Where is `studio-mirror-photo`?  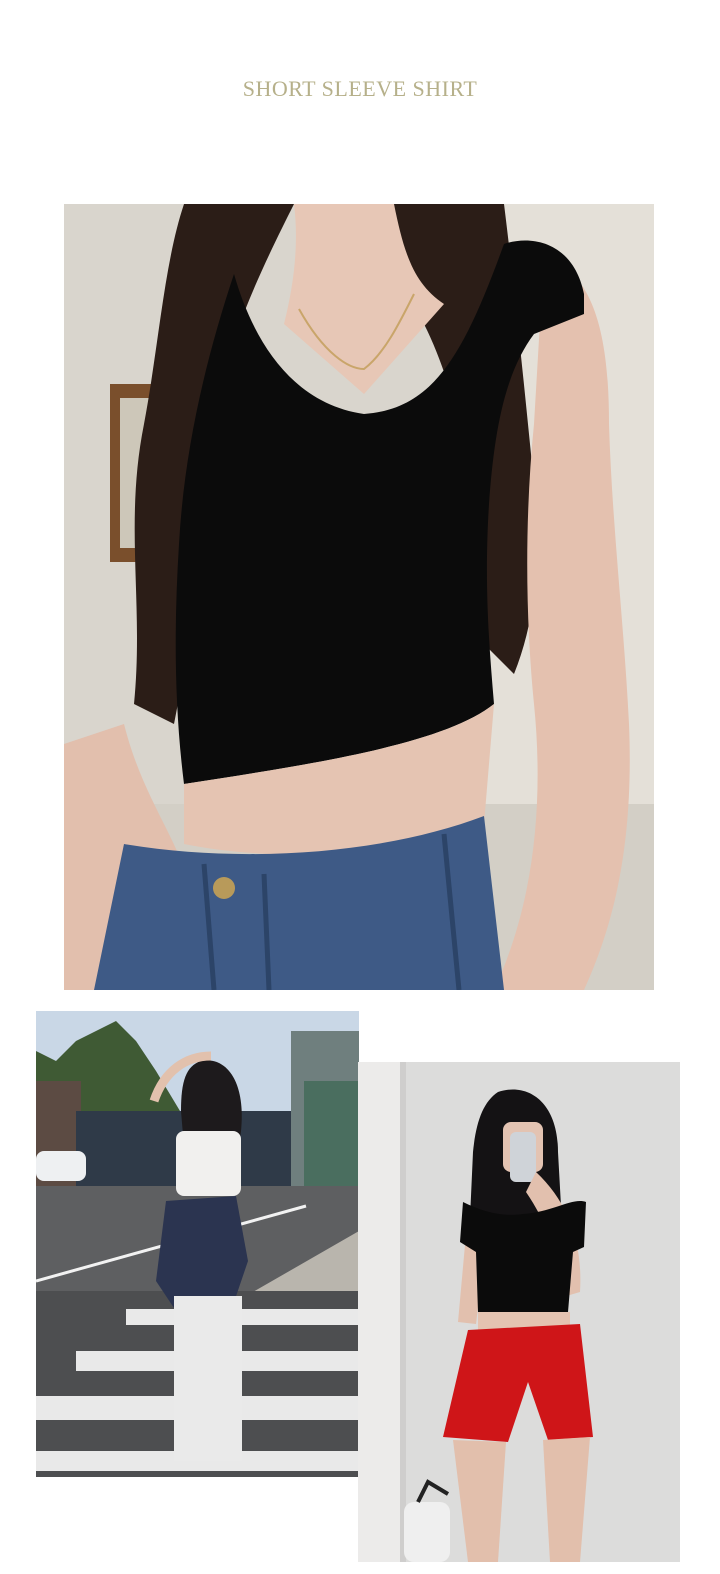 studio-mirror-photo is located at coordinates (519, 1312).